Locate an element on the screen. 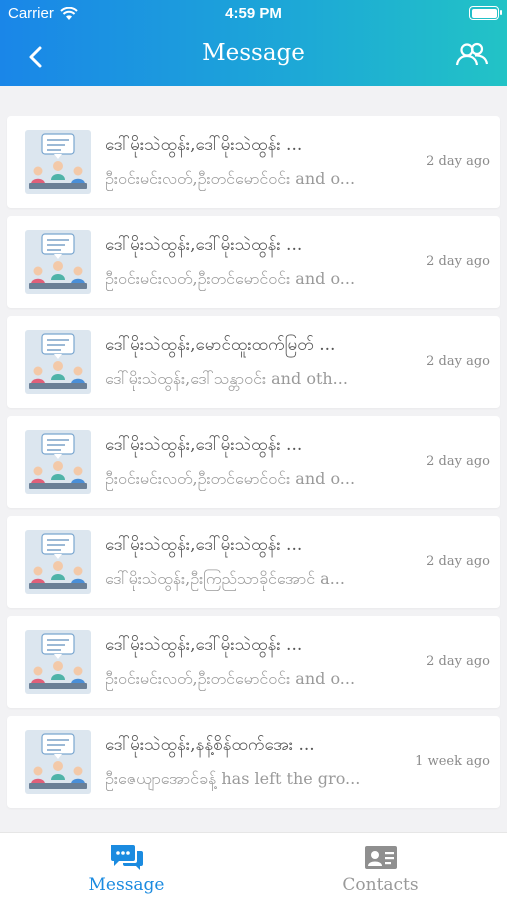  battery-icon is located at coordinates (485, 13).